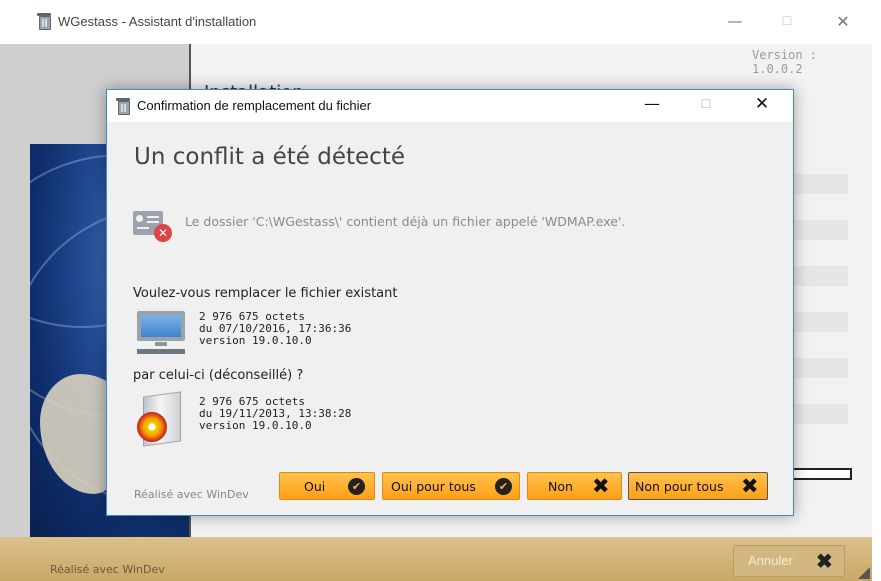 The width and height of the screenshot is (881, 581). What do you see at coordinates (159, 418) in the screenshot?
I see `install-box-icon` at bounding box center [159, 418].